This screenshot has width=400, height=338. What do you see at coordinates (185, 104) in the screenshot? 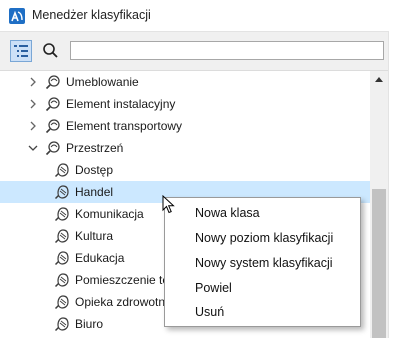
I see `tree-item-element-instalacyjny: Element instalacyjny` at bounding box center [185, 104].